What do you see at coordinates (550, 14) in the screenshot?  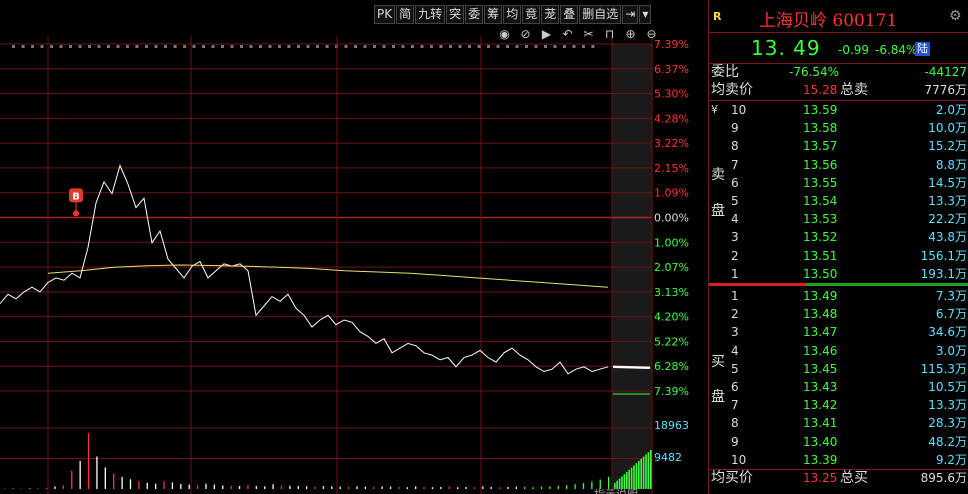 I see `toolbar-button-8: 茏` at bounding box center [550, 14].